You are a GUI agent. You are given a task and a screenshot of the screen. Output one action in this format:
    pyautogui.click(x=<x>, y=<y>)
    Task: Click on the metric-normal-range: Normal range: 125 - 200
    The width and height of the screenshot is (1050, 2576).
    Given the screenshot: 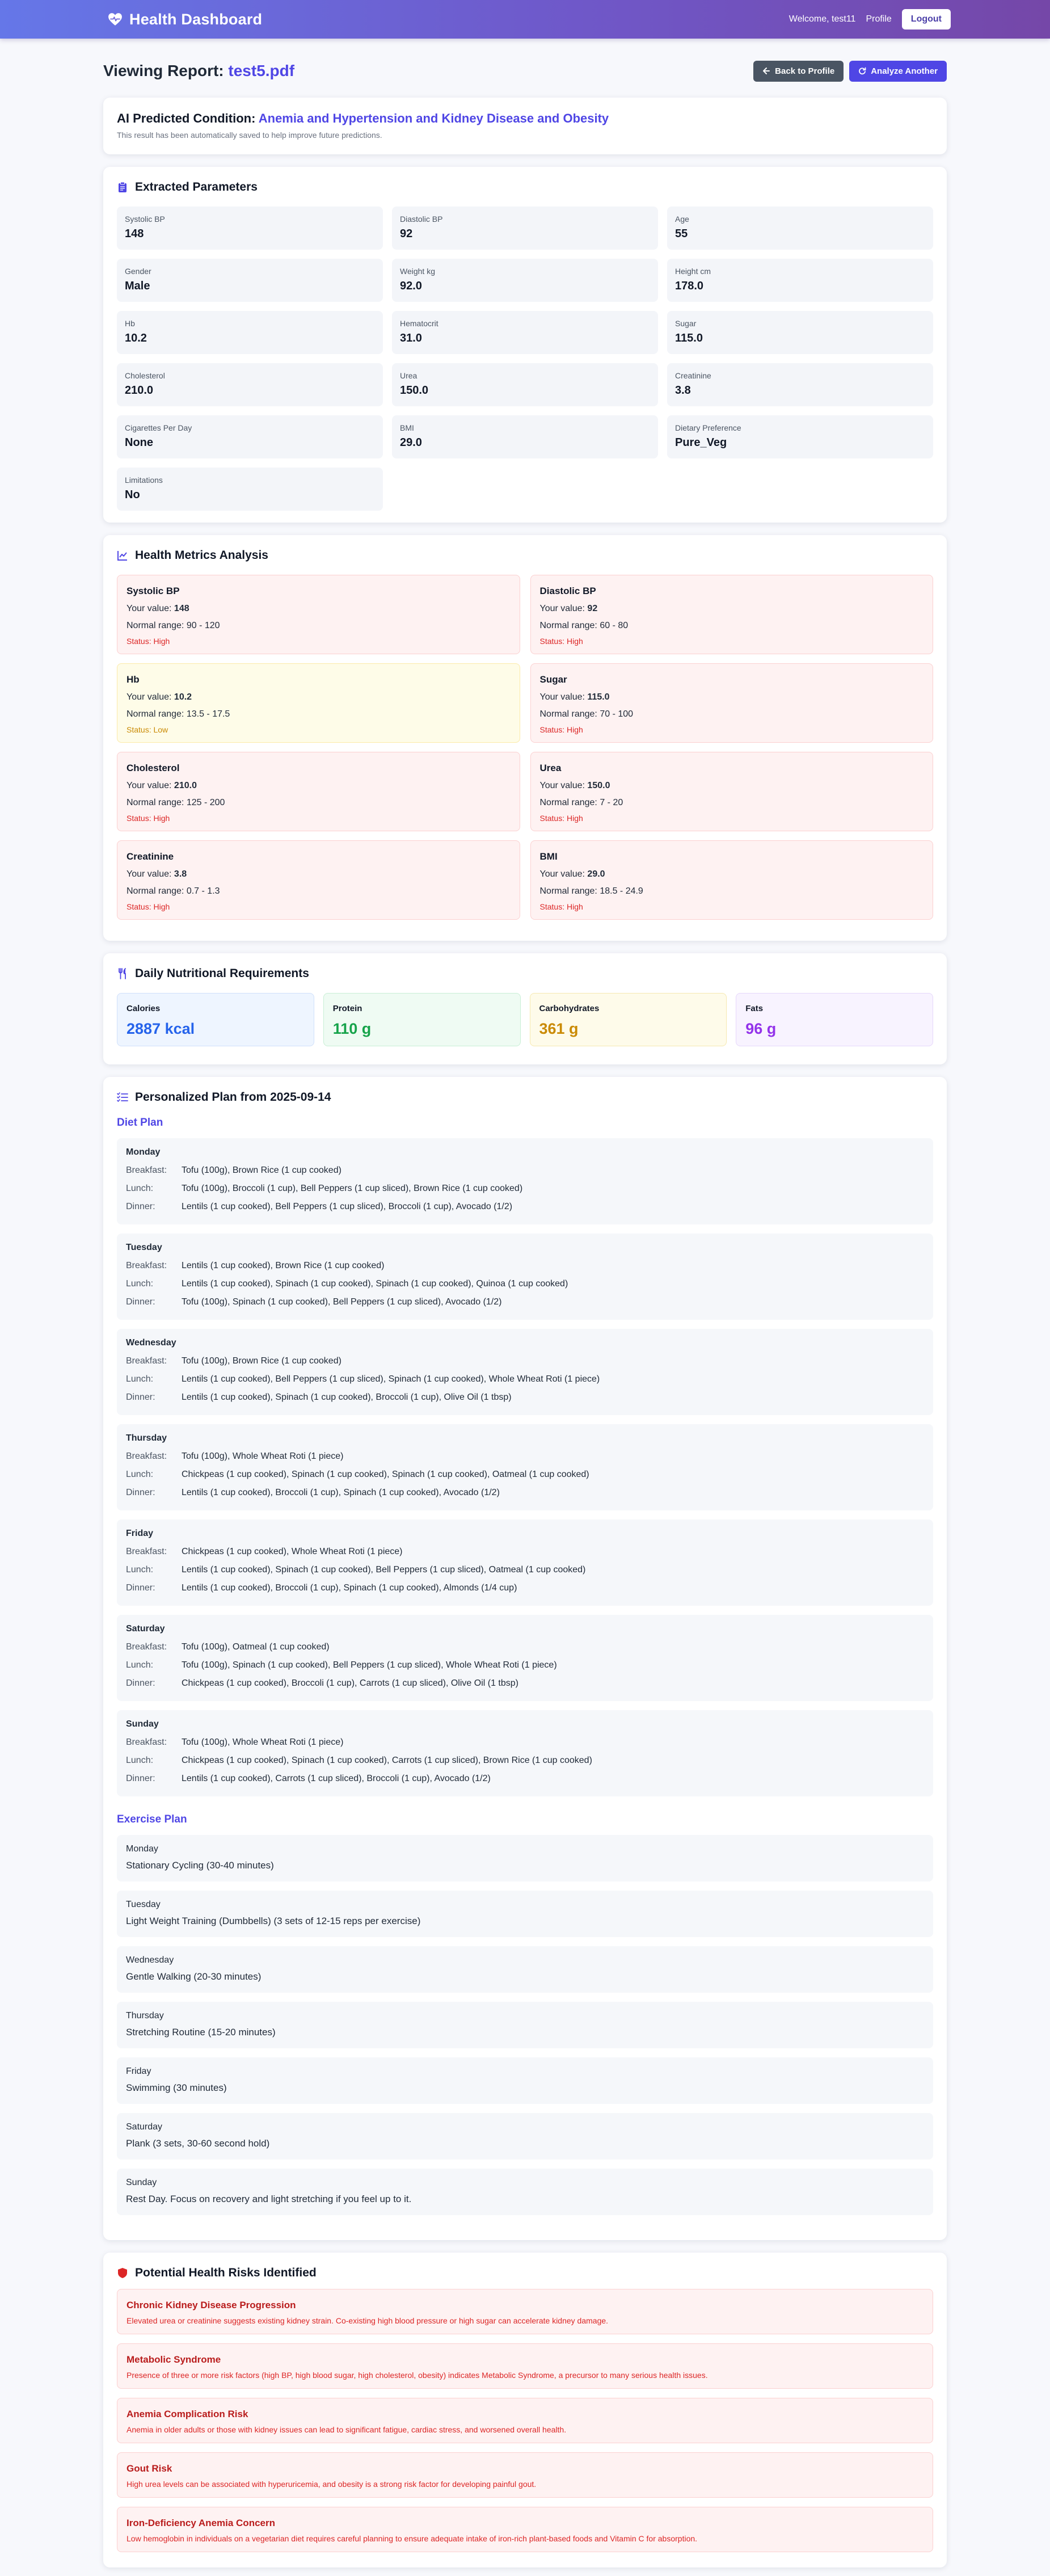 What is the action you would take?
    pyautogui.click(x=318, y=803)
    